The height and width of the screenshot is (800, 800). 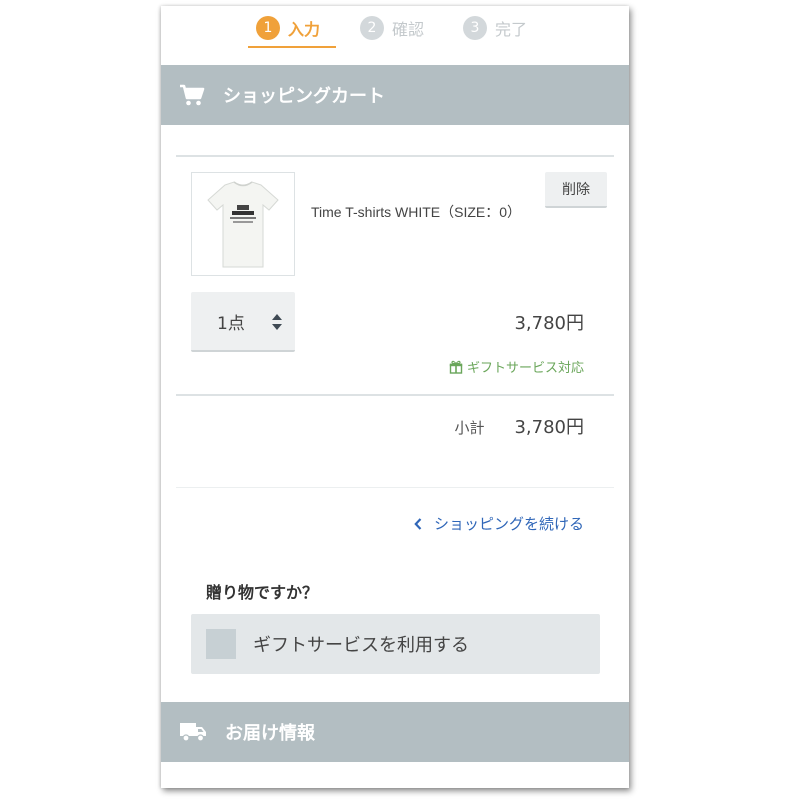 I want to click on product-thumbnail, so click(x=243, y=224).